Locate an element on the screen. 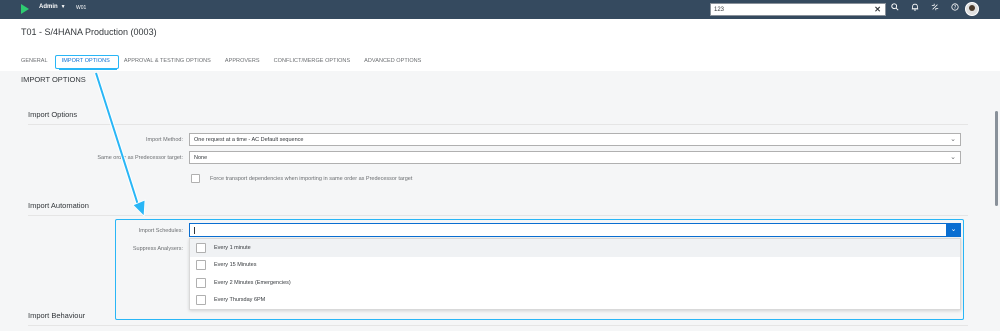  same-order-label: Same order as Predecessor target: is located at coordinates (140, 158).